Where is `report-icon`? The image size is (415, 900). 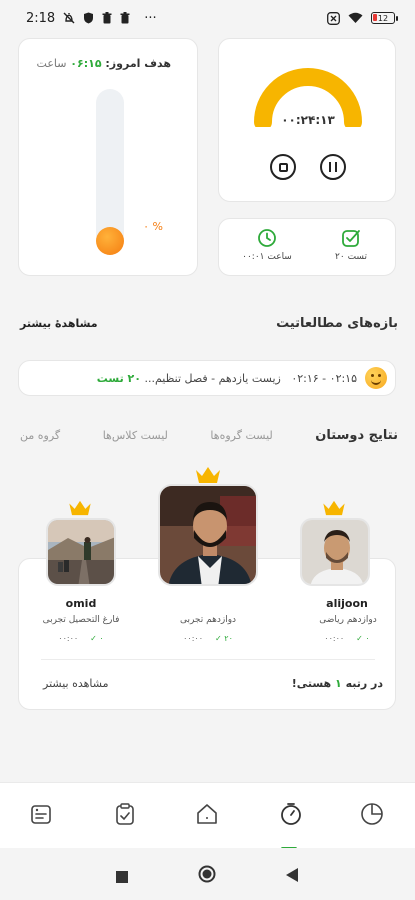
report-icon is located at coordinates (372, 814).